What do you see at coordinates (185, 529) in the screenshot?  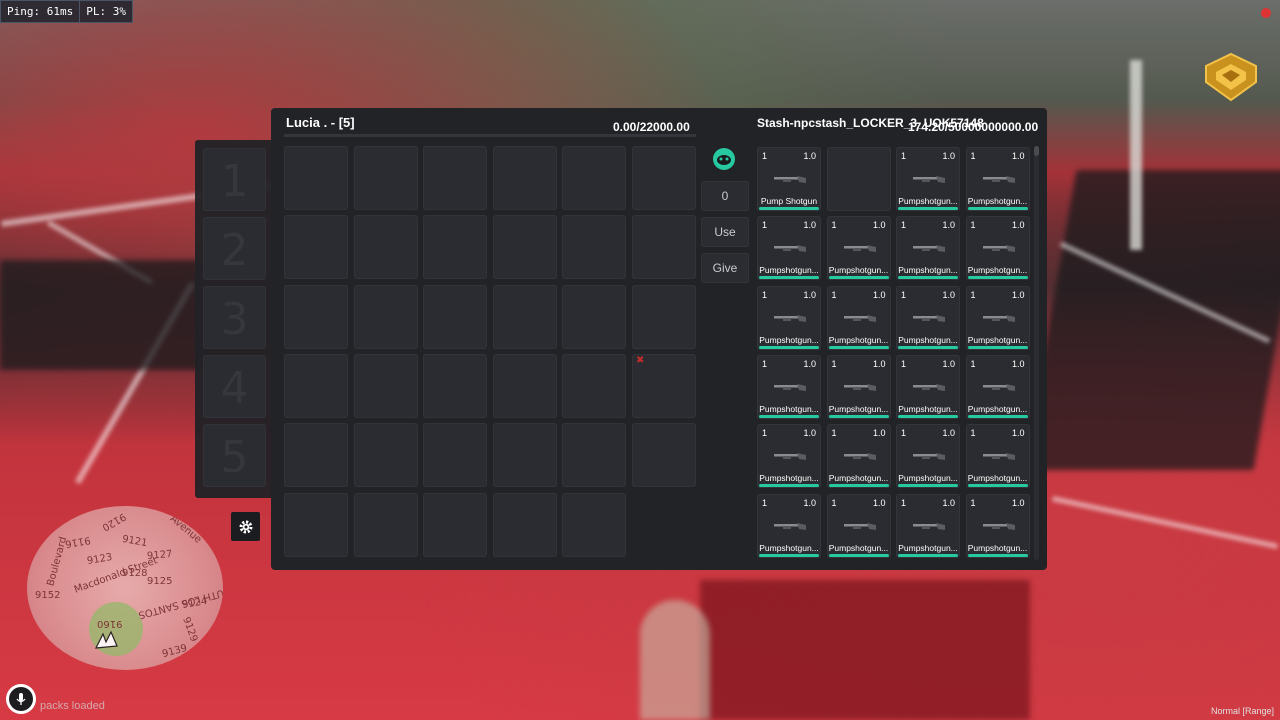 I see `minimap-label: Avenue` at bounding box center [185, 529].